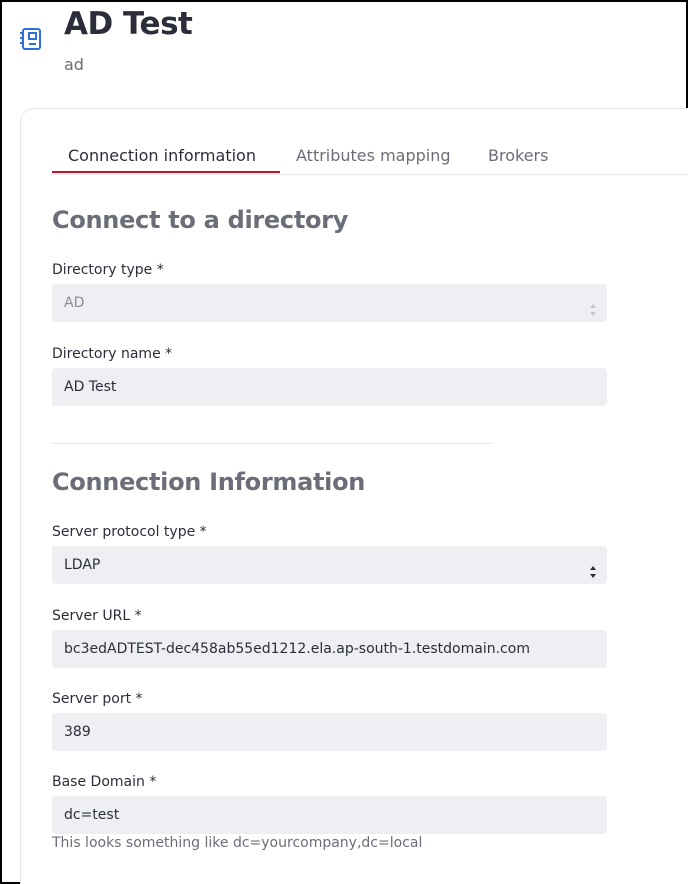 Image resolution: width=688 pixels, height=884 pixels. I want to click on tab-attributes-mapping: Attributes mapping, so click(373, 155).